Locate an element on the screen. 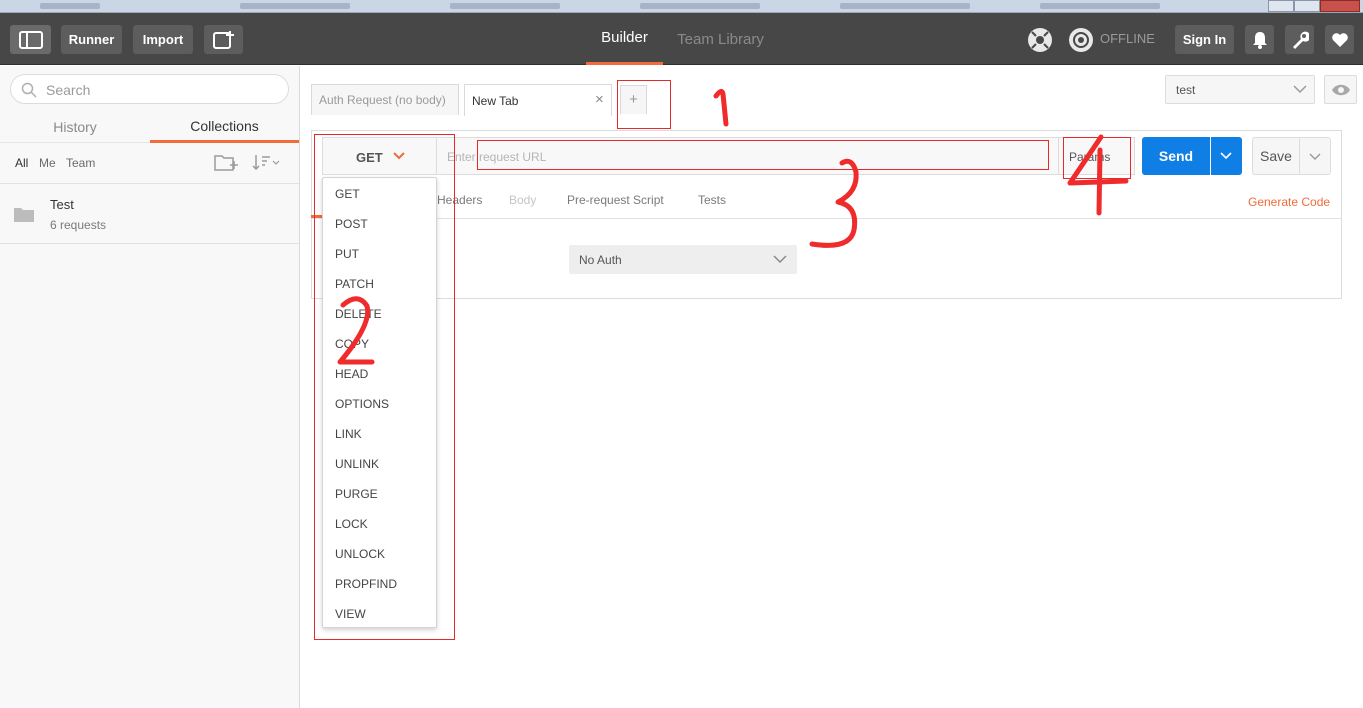 Image resolution: width=1363 pixels, height=708 pixels. heart-icon is located at coordinates (1339, 39).